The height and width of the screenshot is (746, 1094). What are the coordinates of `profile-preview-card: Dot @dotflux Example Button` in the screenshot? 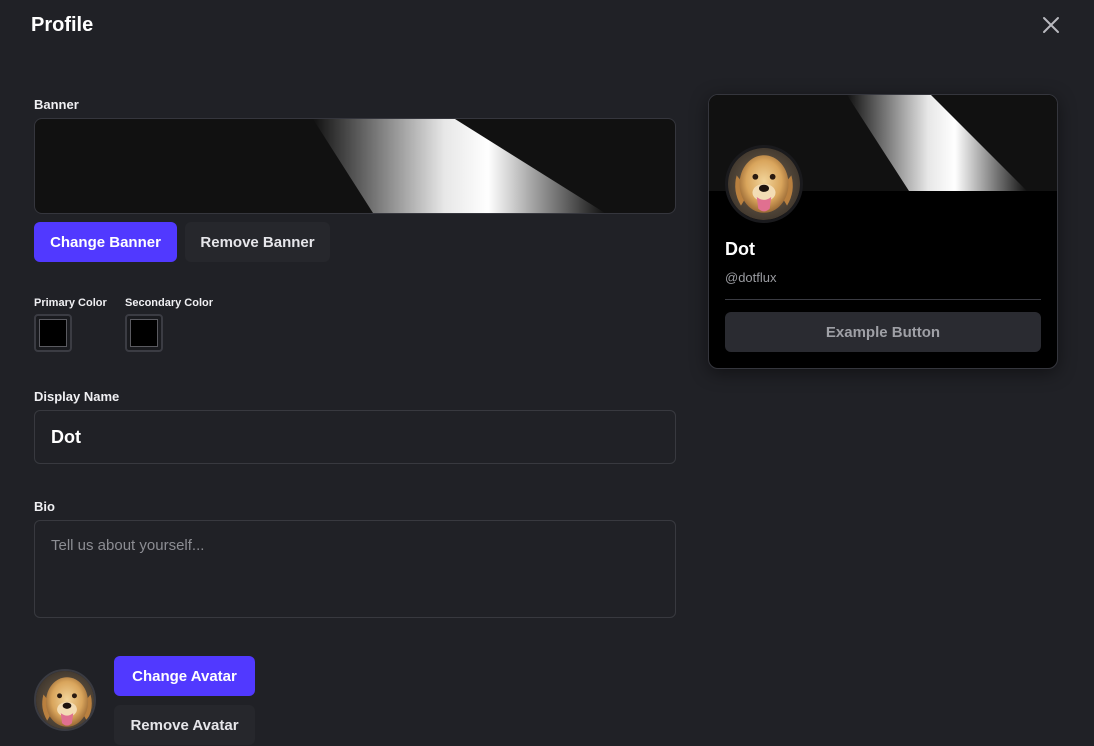 It's located at (883, 231).